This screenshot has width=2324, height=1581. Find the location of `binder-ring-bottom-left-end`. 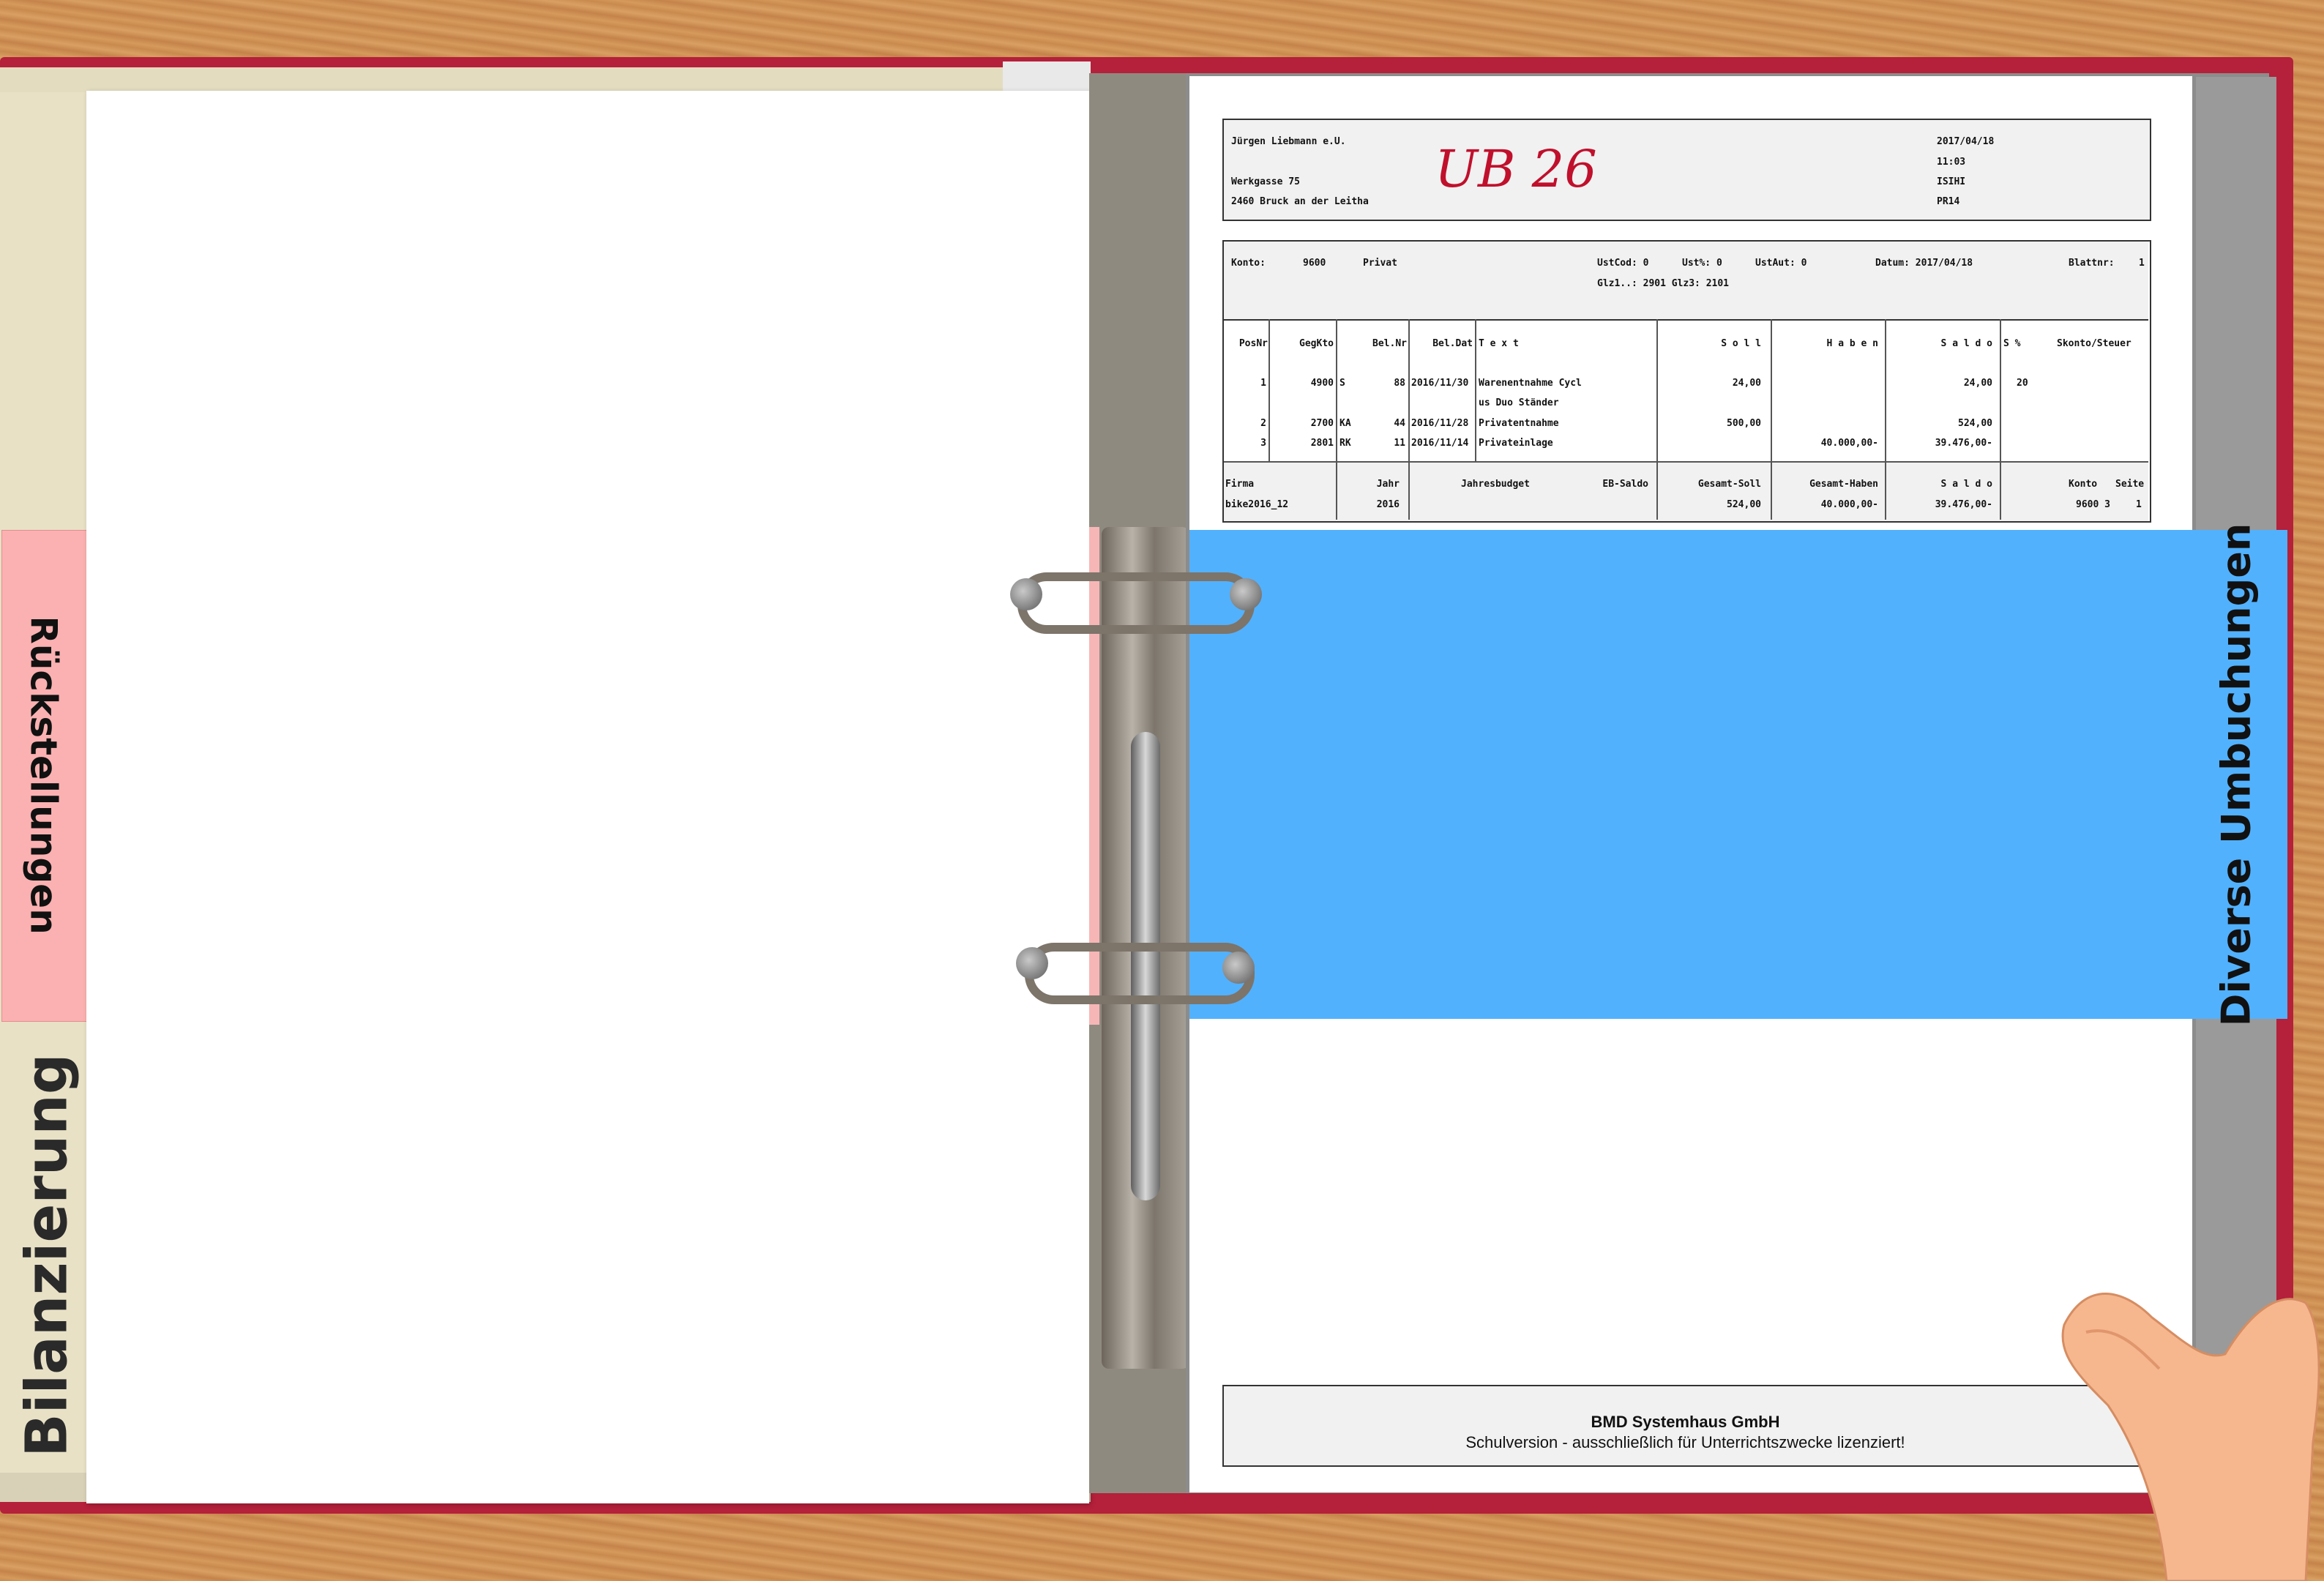

binder-ring-bottom-left-end is located at coordinates (1032, 963).